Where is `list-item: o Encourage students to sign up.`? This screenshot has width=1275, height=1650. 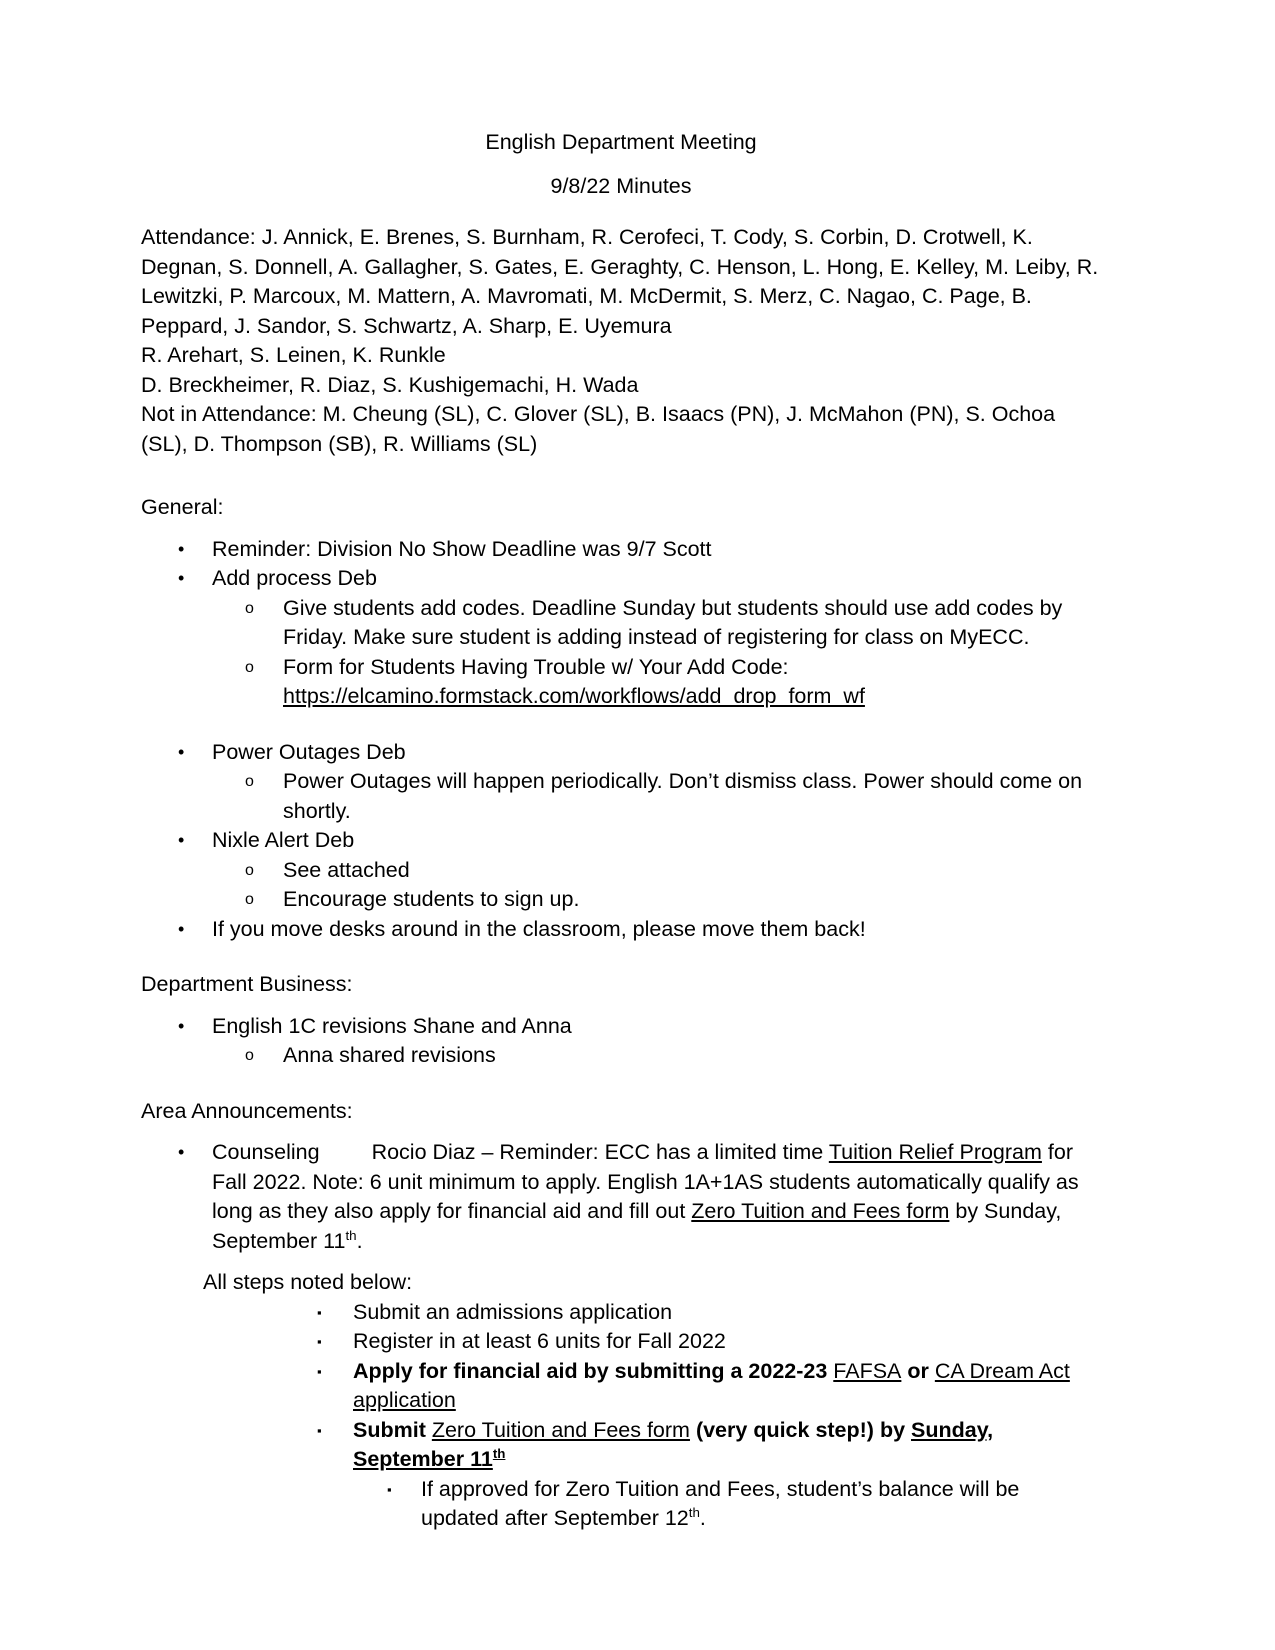 list-item: o Encourage students to sign up. is located at coordinates (621, 900).